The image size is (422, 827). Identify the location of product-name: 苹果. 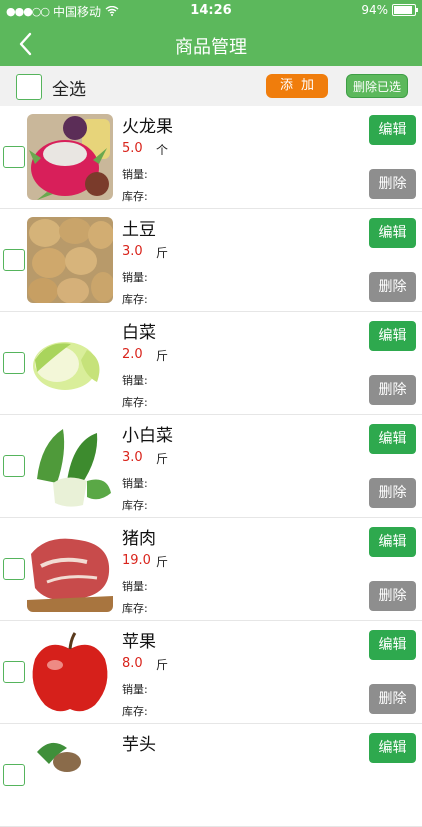
(139, 642).